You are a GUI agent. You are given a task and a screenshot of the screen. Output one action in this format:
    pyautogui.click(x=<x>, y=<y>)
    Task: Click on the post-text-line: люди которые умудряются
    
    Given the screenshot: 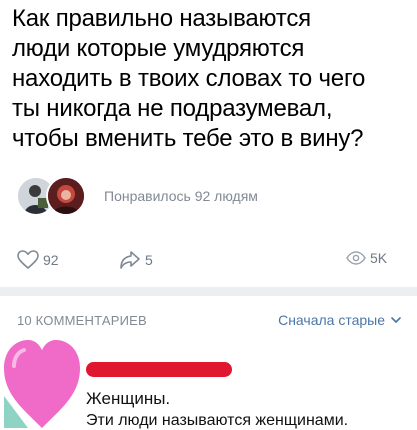 What is the action you would take?
    pyautogui.click(x=158, y=48)
    